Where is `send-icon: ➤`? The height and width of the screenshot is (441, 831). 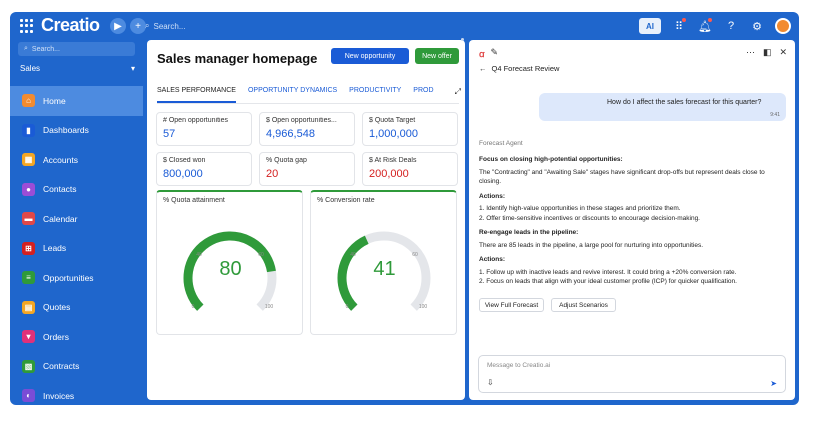
send-icon: ➤ is located at coordinates (773, 383).